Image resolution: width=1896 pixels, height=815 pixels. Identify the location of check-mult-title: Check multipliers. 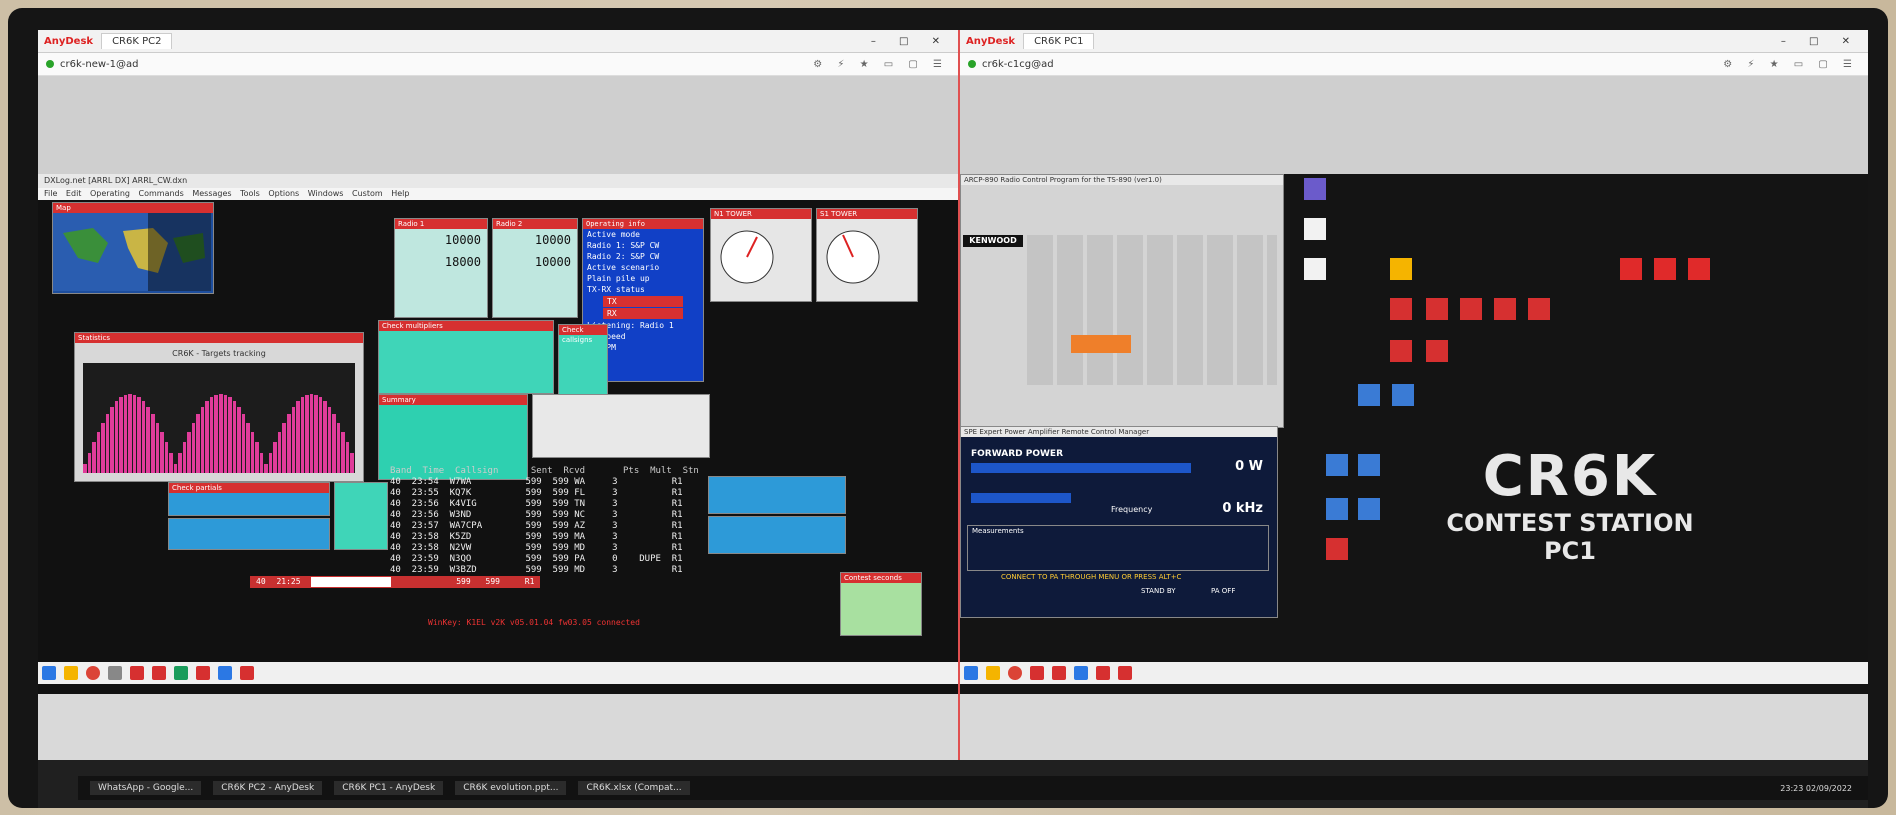
(466, 326).